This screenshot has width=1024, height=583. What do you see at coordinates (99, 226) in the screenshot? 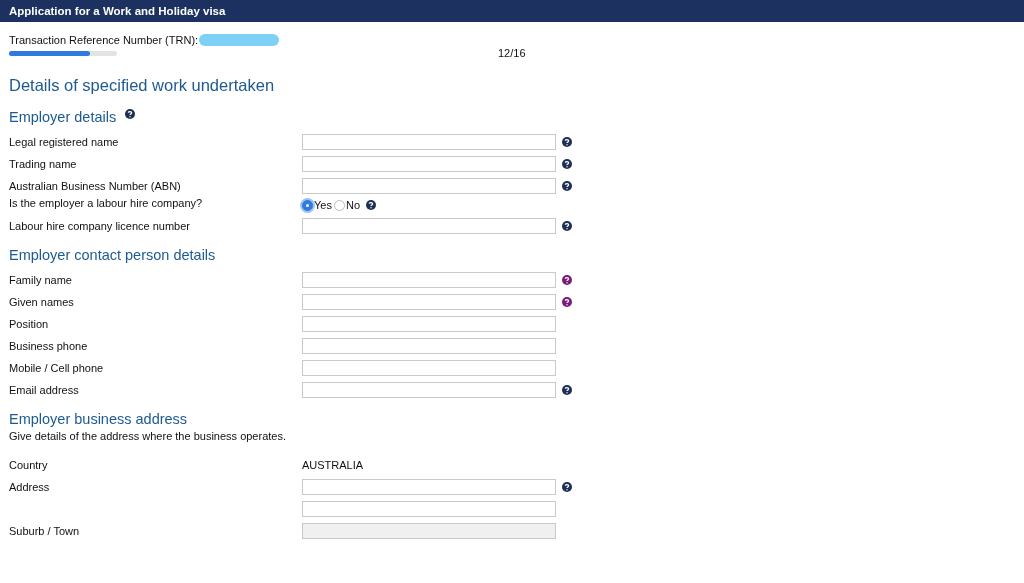
I see `field-label: Labour hire company licence number` at bounding box center [99, 226].